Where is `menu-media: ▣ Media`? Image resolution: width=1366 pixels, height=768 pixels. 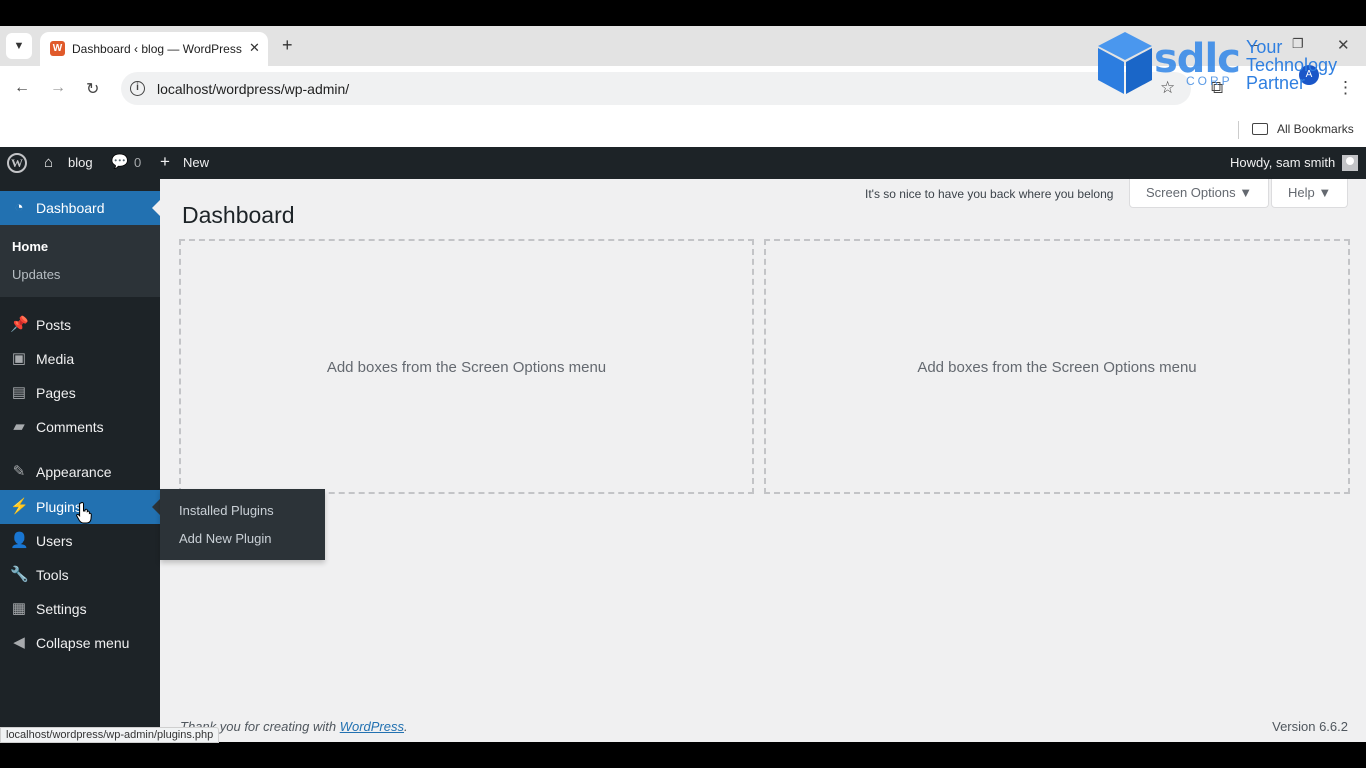 menu-media: ▣ Media is located at coordinates (80, 359).